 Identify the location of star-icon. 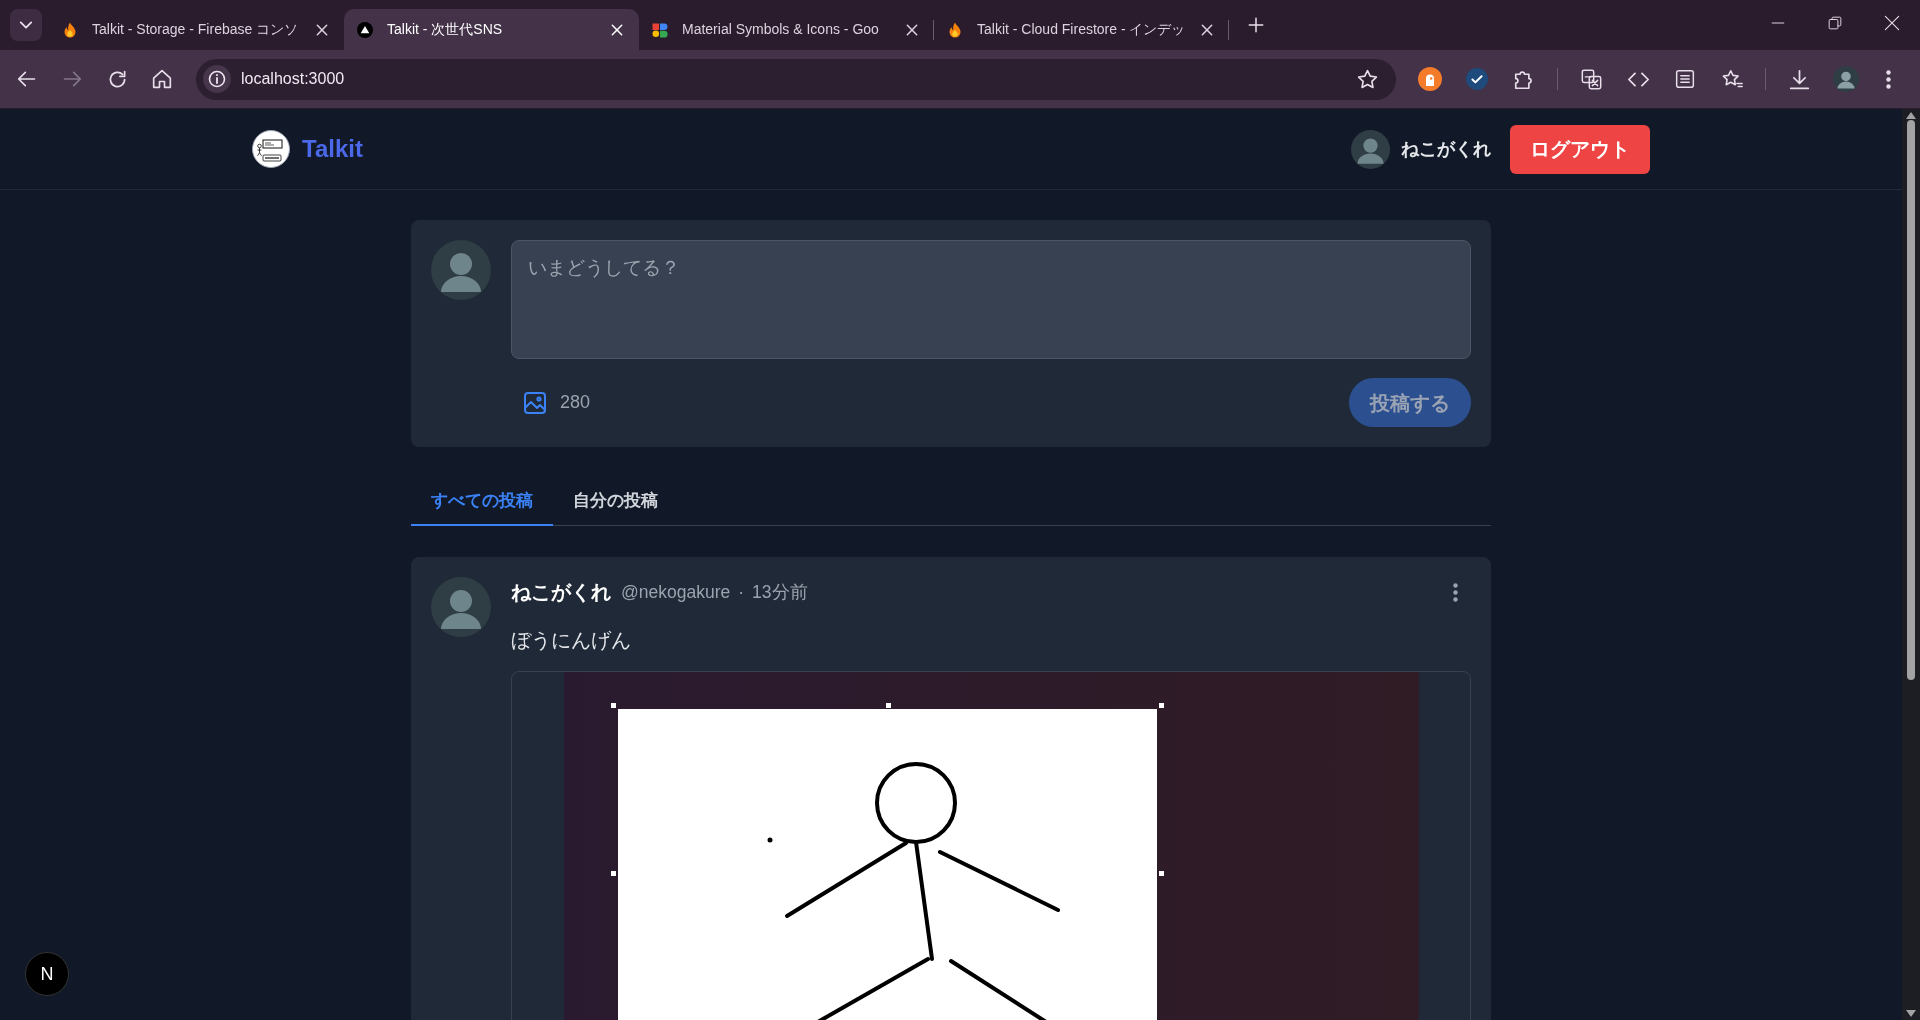
(1367, 79).